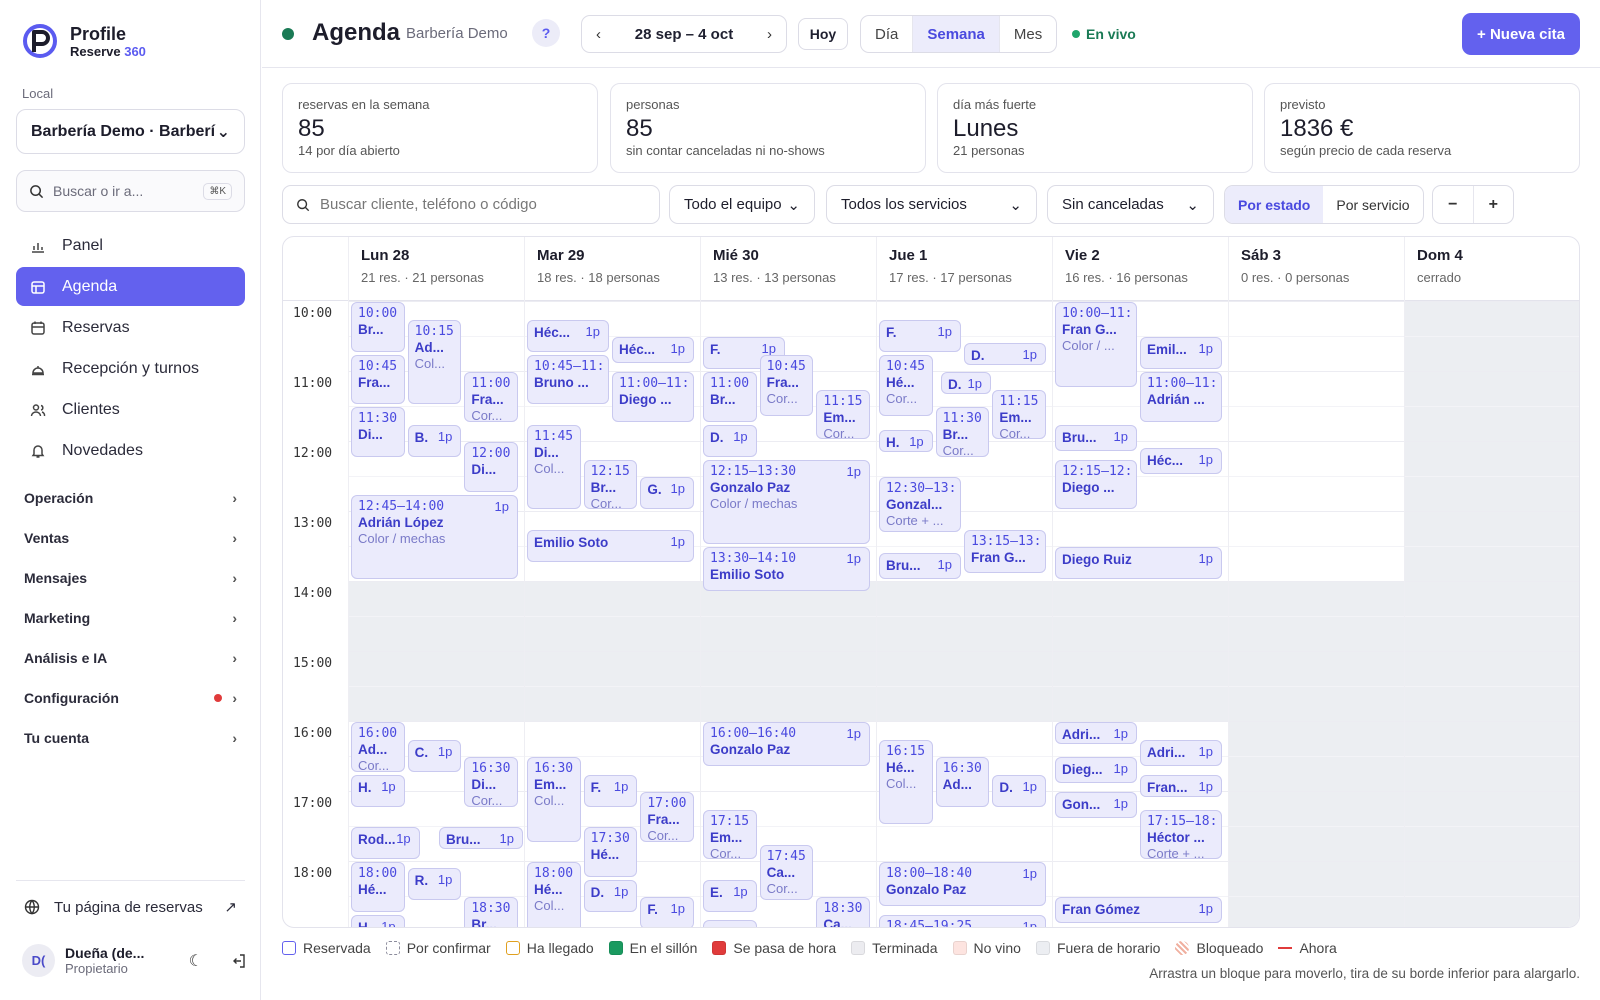 The image size is (1600, 1000). I want to click on appointment-block: B. 1p, so click(434, 440).